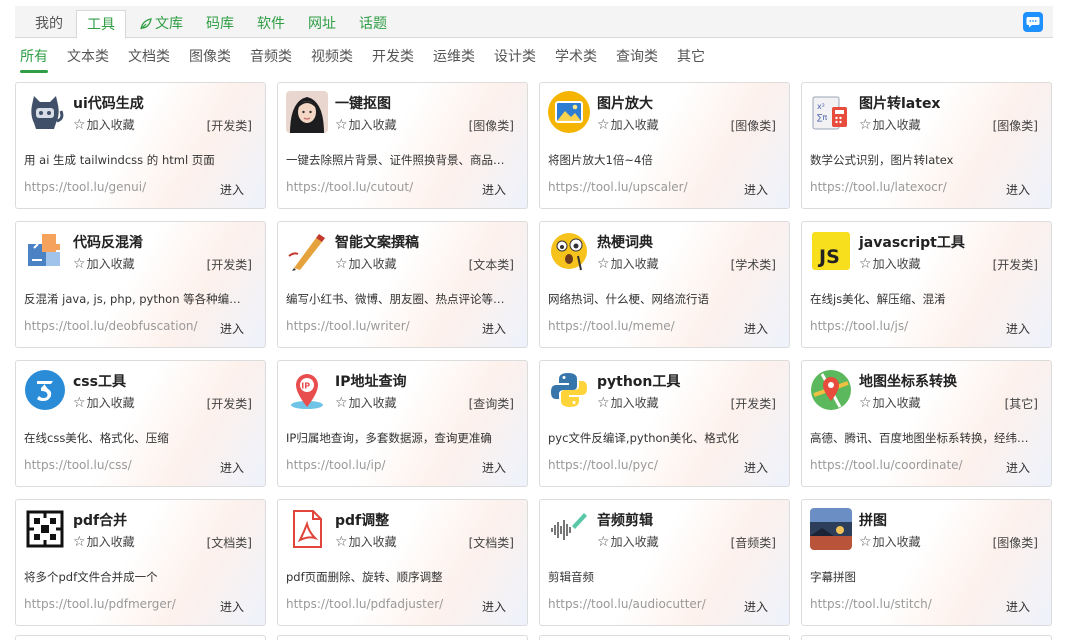  Describe the element at coordinates (515, 59) in the screenshot. I see `category-tab: 设计类` at that location.